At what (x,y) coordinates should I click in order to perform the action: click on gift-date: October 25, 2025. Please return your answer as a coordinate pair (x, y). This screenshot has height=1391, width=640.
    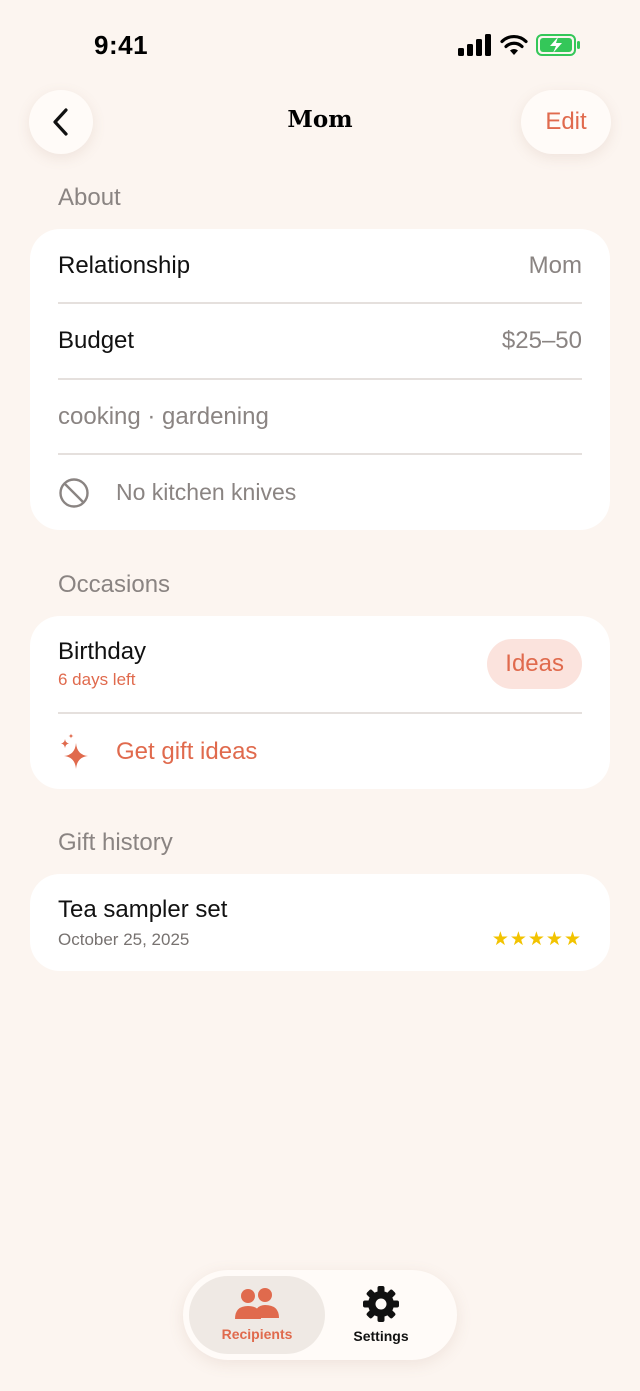
    Looking at the image, I should click on (124, 939).